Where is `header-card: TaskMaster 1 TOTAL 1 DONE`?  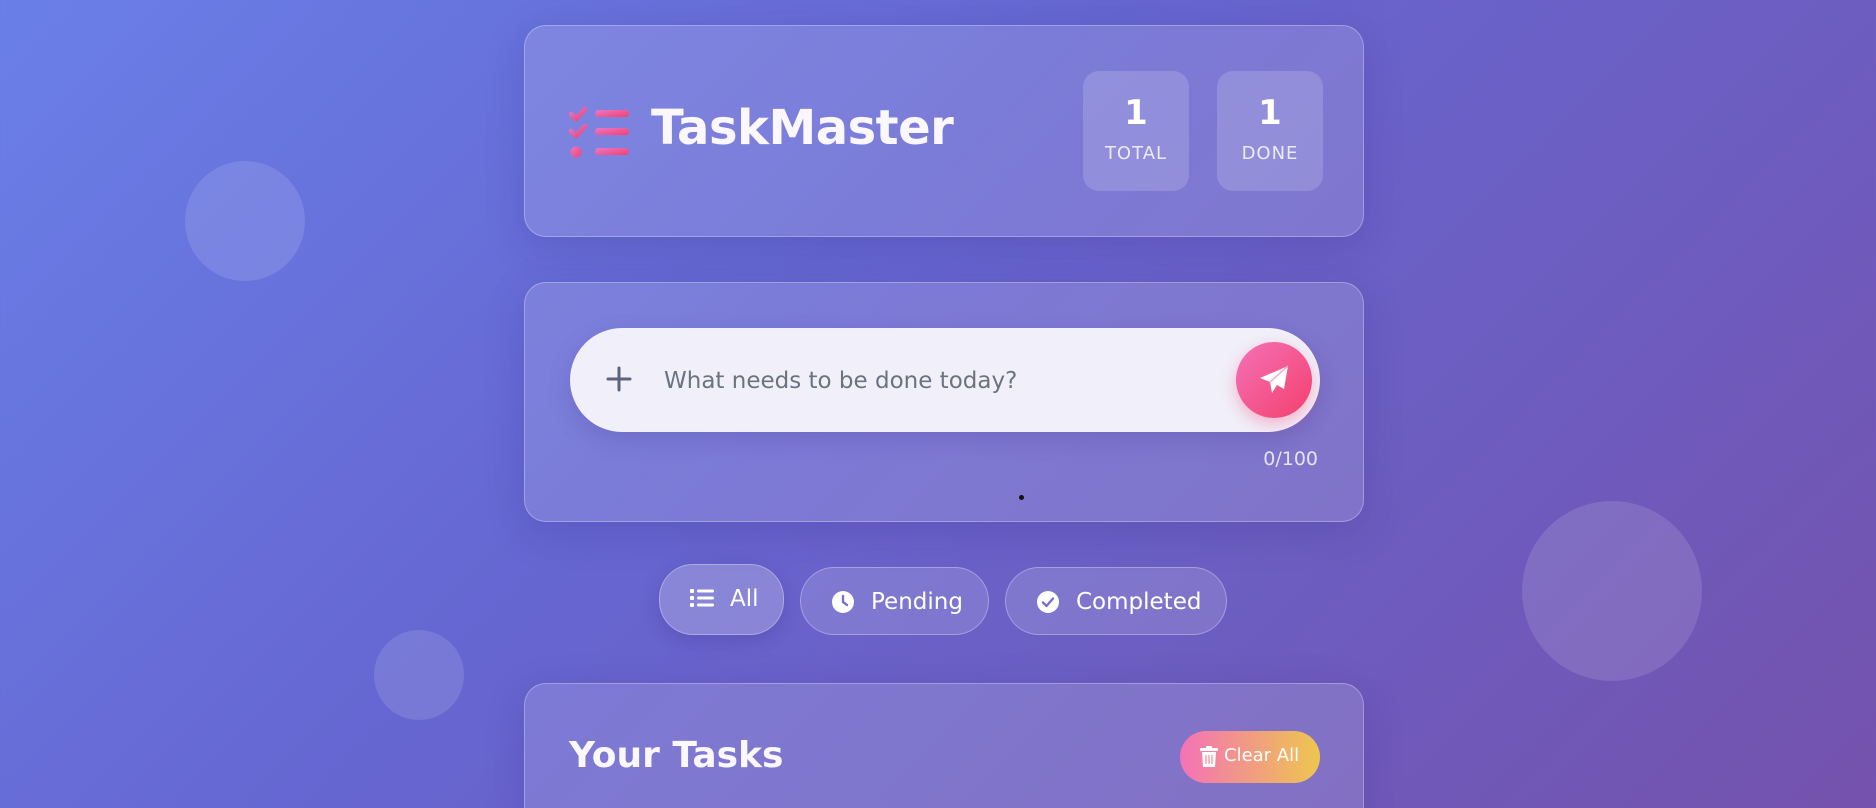 header-card: TaskMaster 1 TOTAL 1 DONE is located at coordinates (944, 131).